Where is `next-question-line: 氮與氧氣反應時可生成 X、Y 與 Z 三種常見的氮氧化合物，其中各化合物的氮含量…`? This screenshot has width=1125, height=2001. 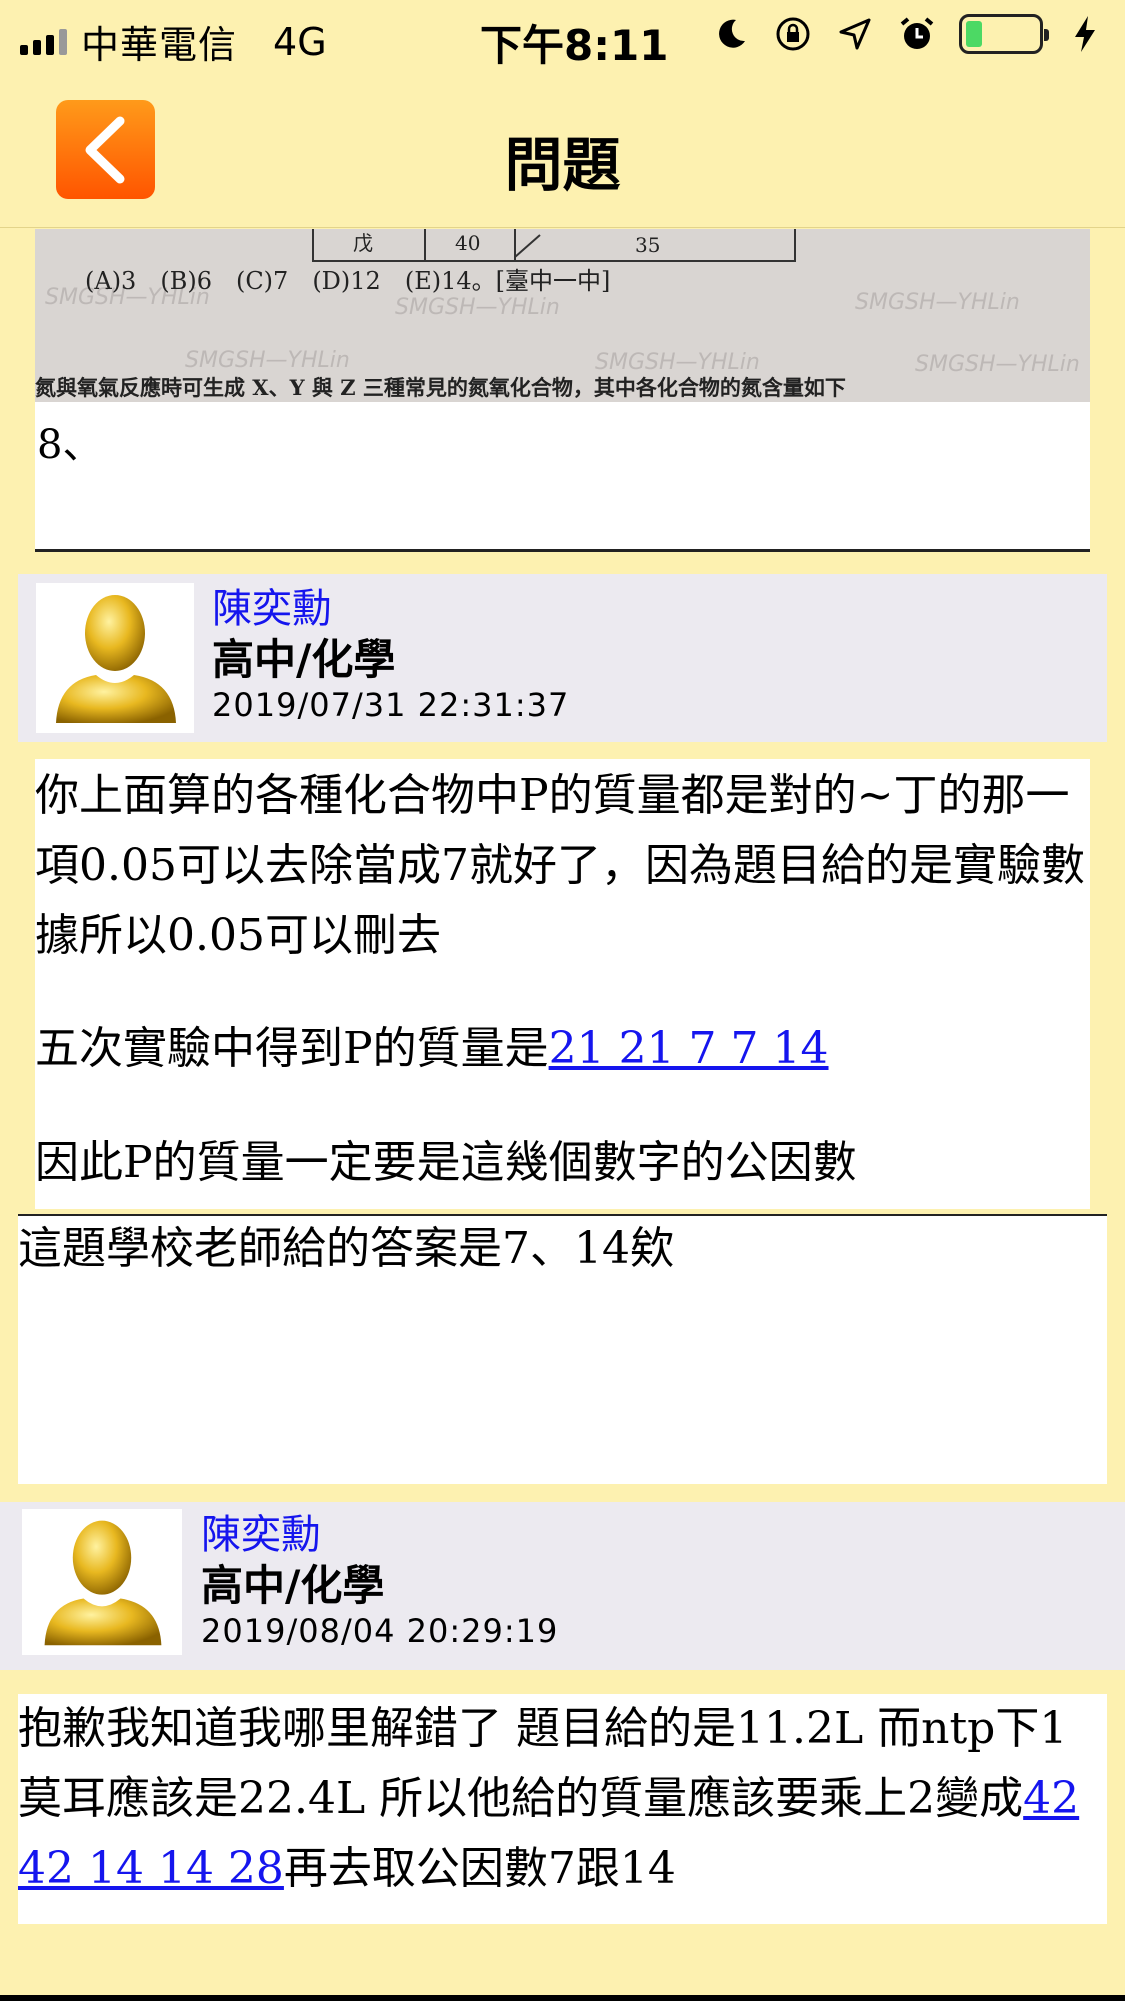
next-question-line: 氮與氧氣反應時可生成 X、Y 與 Z 三種常見的氮氧化合物，其中各化合物的氮含量… is located at coordinates (440, 387).